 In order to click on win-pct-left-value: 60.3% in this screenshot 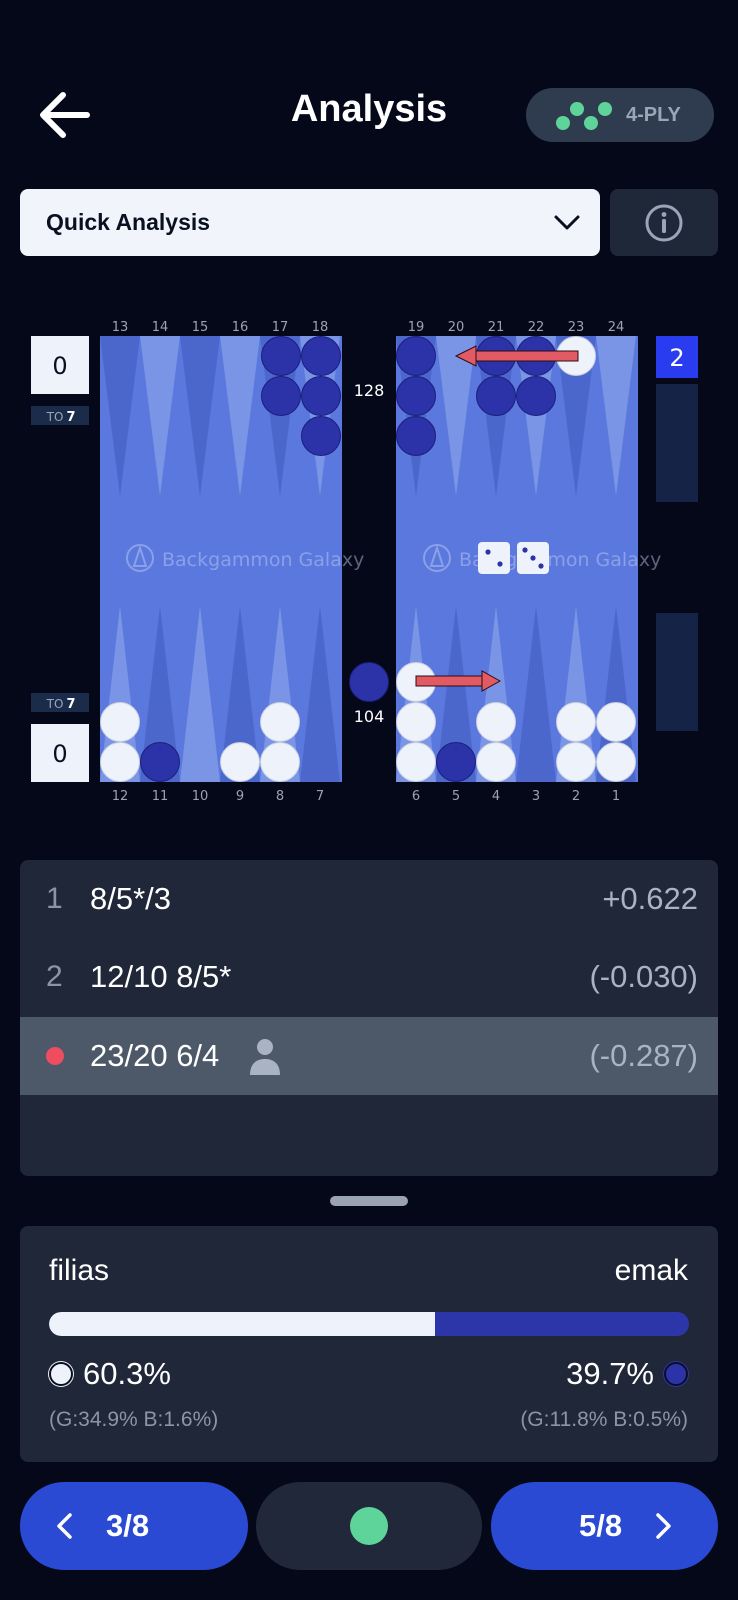, I will do `click(127, 1373)`.